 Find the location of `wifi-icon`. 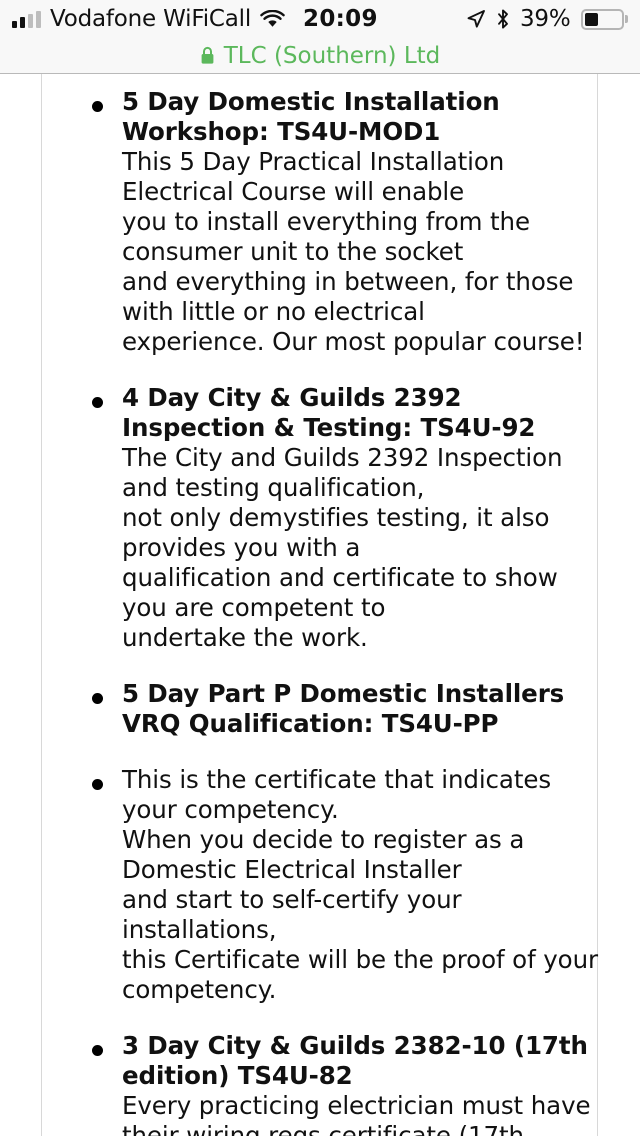

wifi-icon is located at coordinates (272, 19).